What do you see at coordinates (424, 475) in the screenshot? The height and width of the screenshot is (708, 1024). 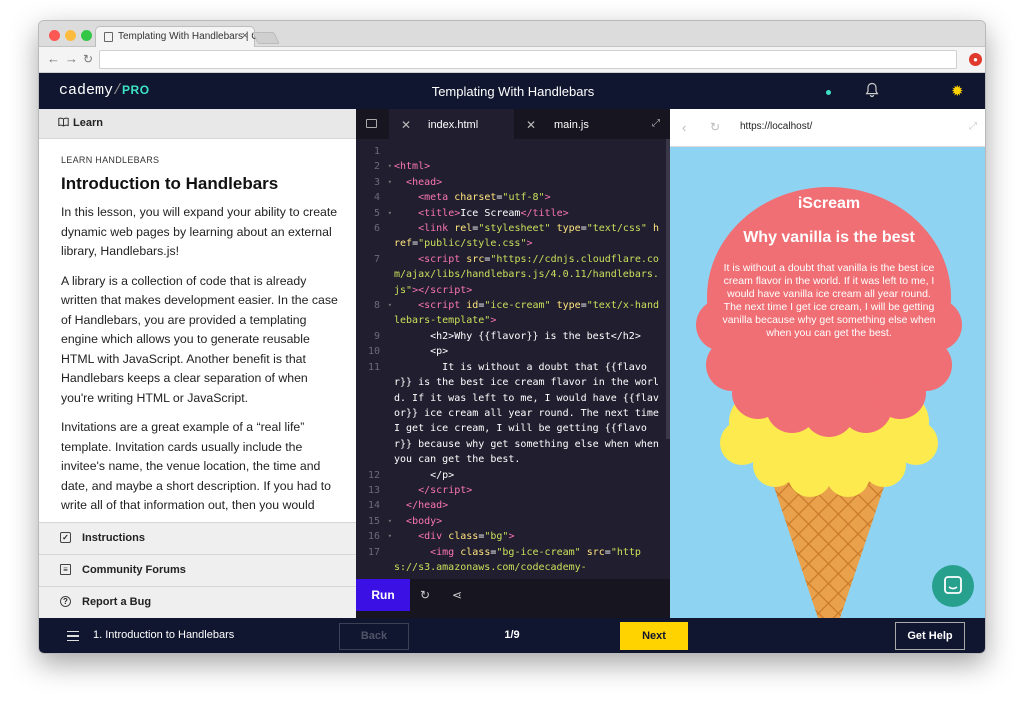 I see `code-text: </p>` at bounding box center [424, 475].